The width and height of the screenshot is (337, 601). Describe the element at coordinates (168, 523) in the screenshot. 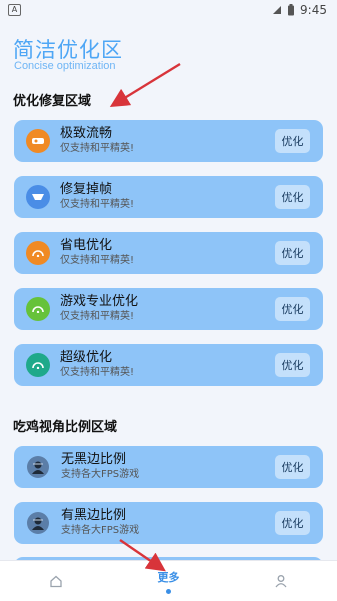

I see `ratio-card-black-border: 有黑边比例 支持各大FPS游戏 优化` at that location.